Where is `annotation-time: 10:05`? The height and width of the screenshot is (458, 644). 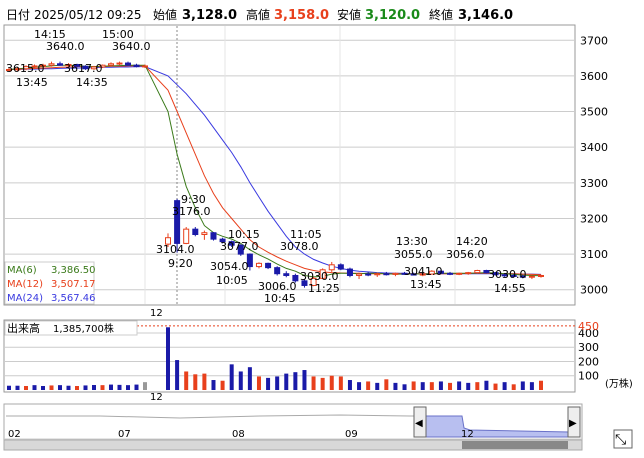
annotation-time: 10:05 is located at coordinates (232, 280).